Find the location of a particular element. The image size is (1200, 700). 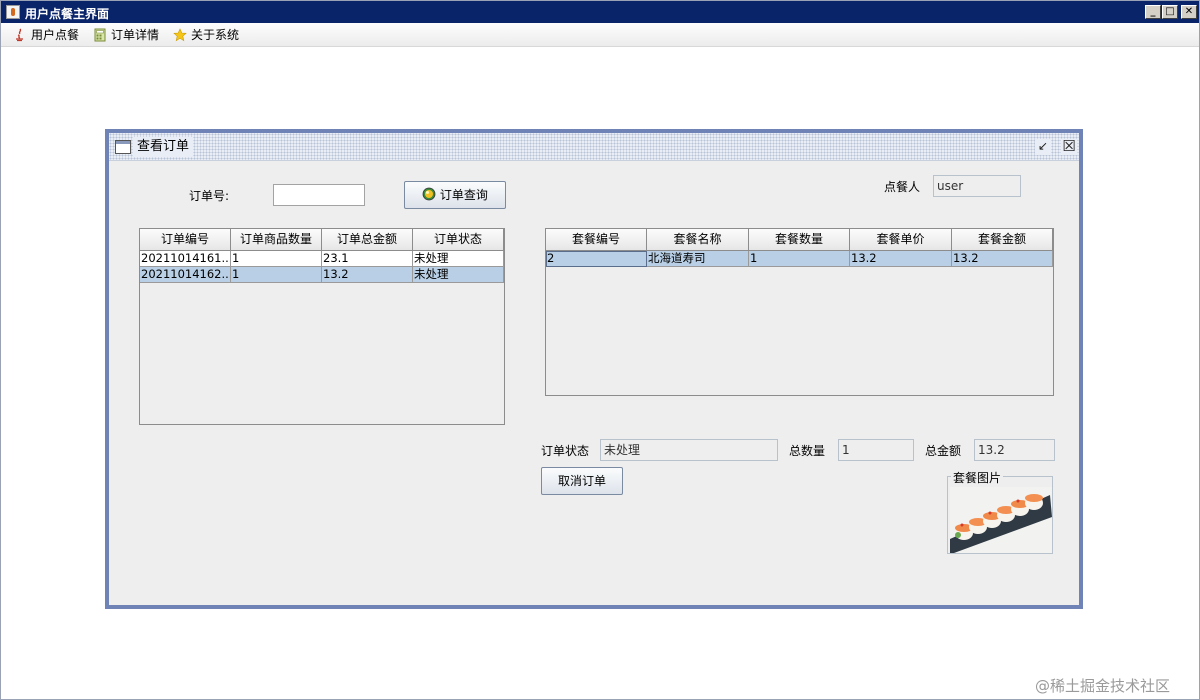

col-item-count: 订单商品数量 is located at coordinates (276, 240).